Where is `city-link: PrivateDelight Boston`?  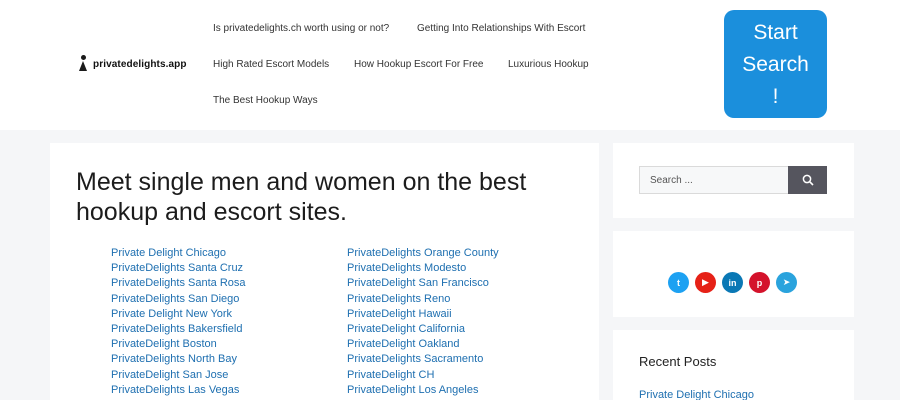
city-link: PrivateDelight Boston is located at coordinates (164, 344).